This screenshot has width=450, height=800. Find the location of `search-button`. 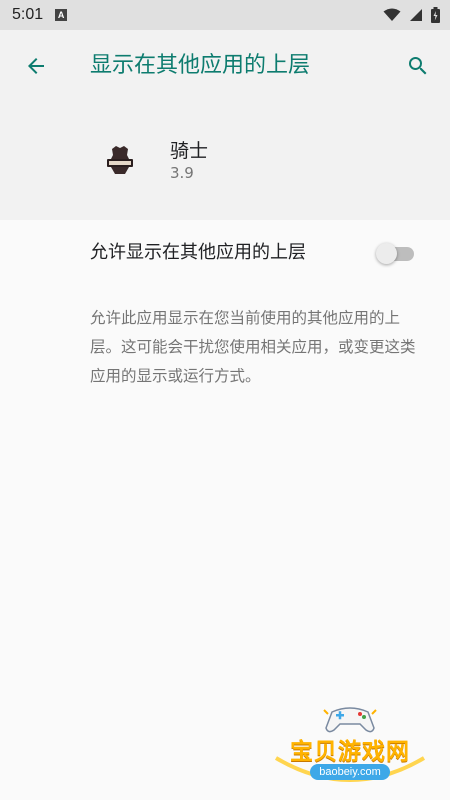

search-button is located at coordinates (418, 66).